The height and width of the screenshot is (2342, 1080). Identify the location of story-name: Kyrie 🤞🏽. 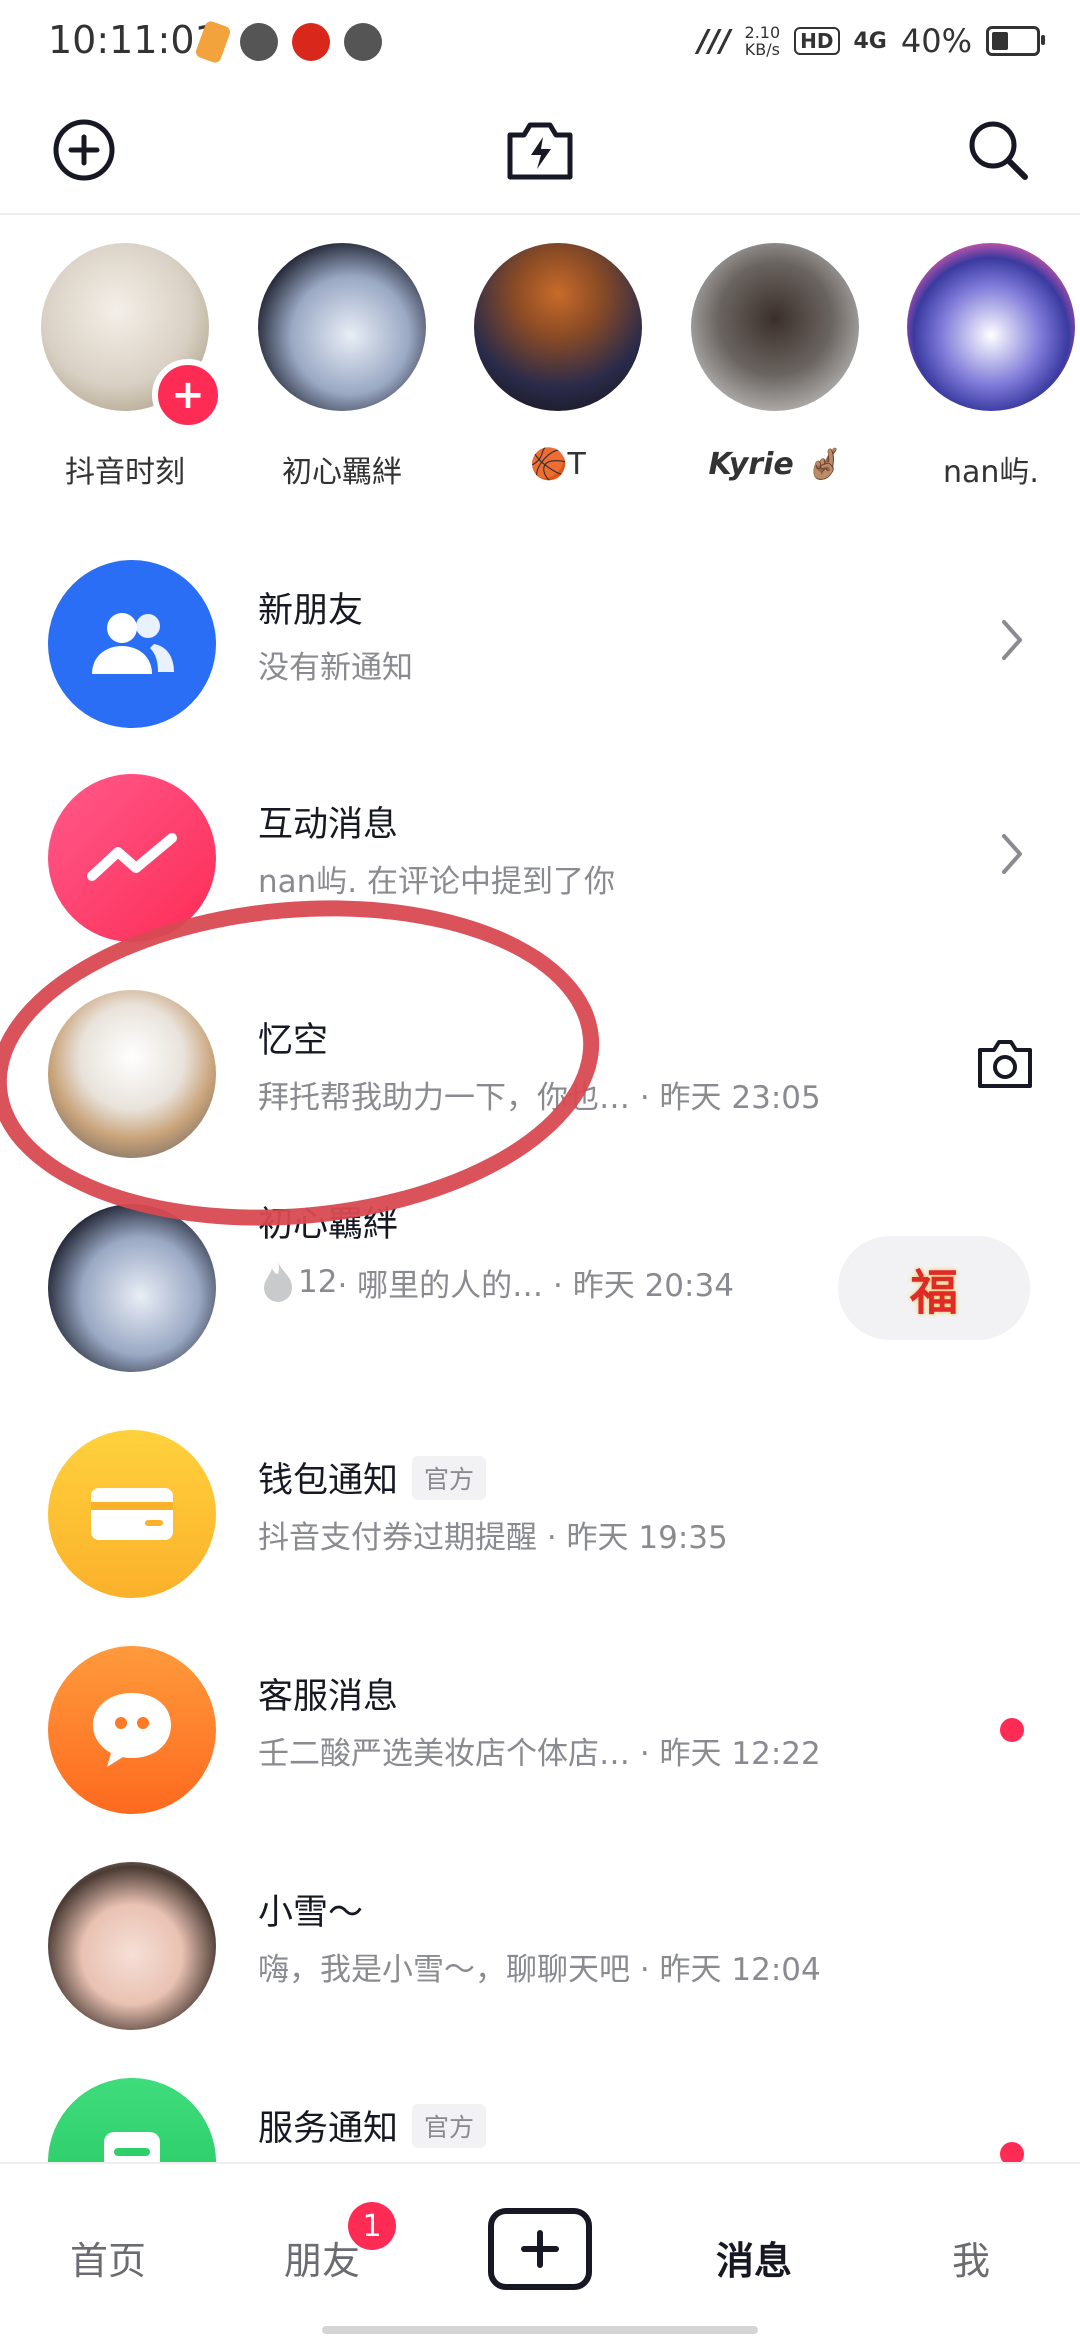
(775, 464).